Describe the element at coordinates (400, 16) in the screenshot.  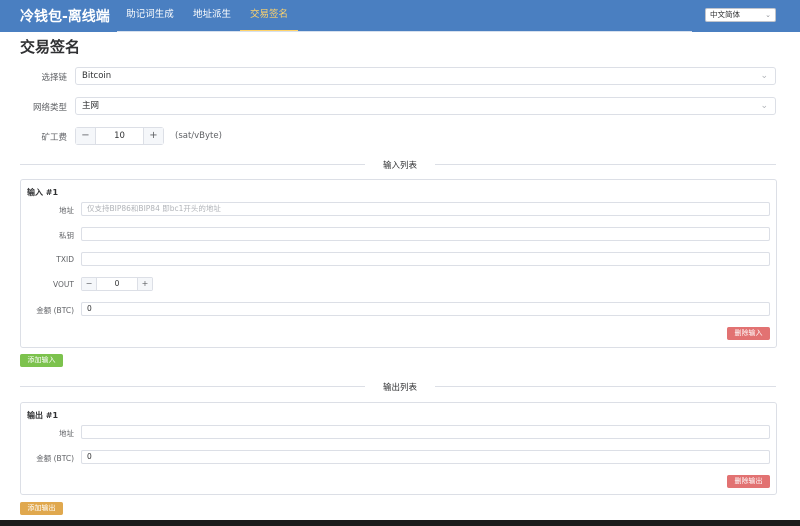
I see `top-navbar: 冷钱包-离线端 助记词生成 地址派生 交易签名 中文简体 ⌄` at that location.